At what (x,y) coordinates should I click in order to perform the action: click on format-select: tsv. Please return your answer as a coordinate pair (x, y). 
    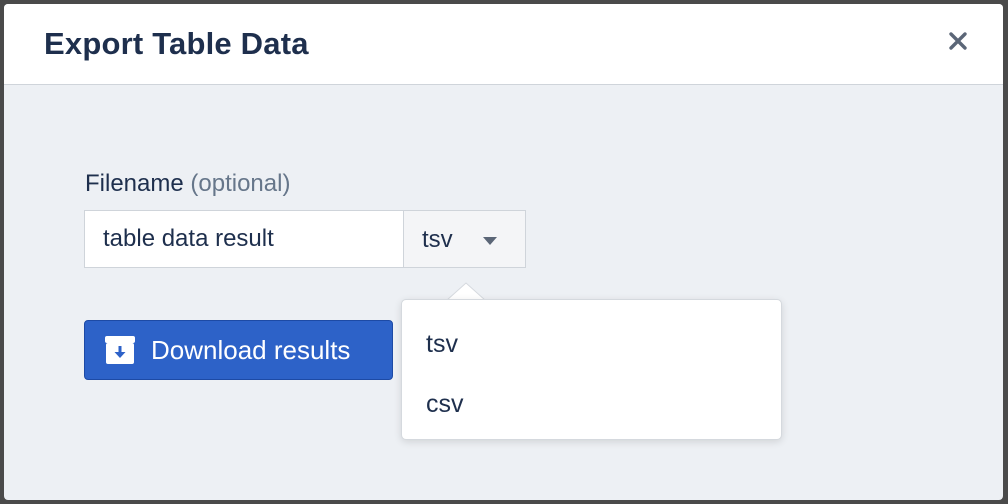
    Looking at the image, I should click on (464, 239).